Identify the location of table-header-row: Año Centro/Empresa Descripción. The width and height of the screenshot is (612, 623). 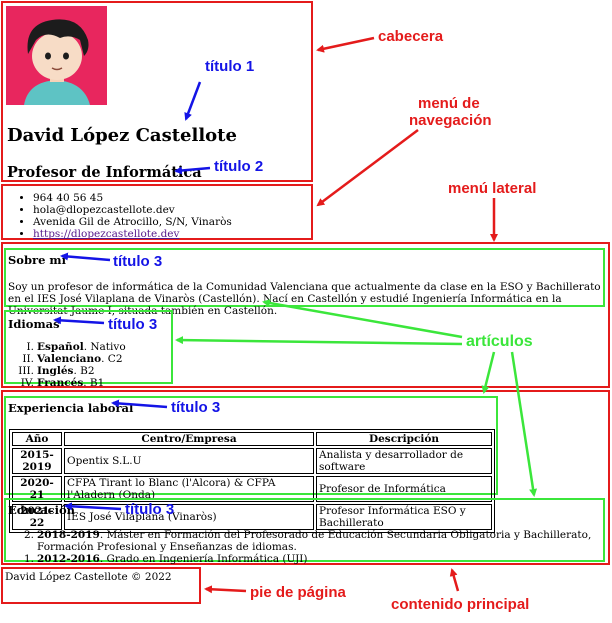
(252, 439).